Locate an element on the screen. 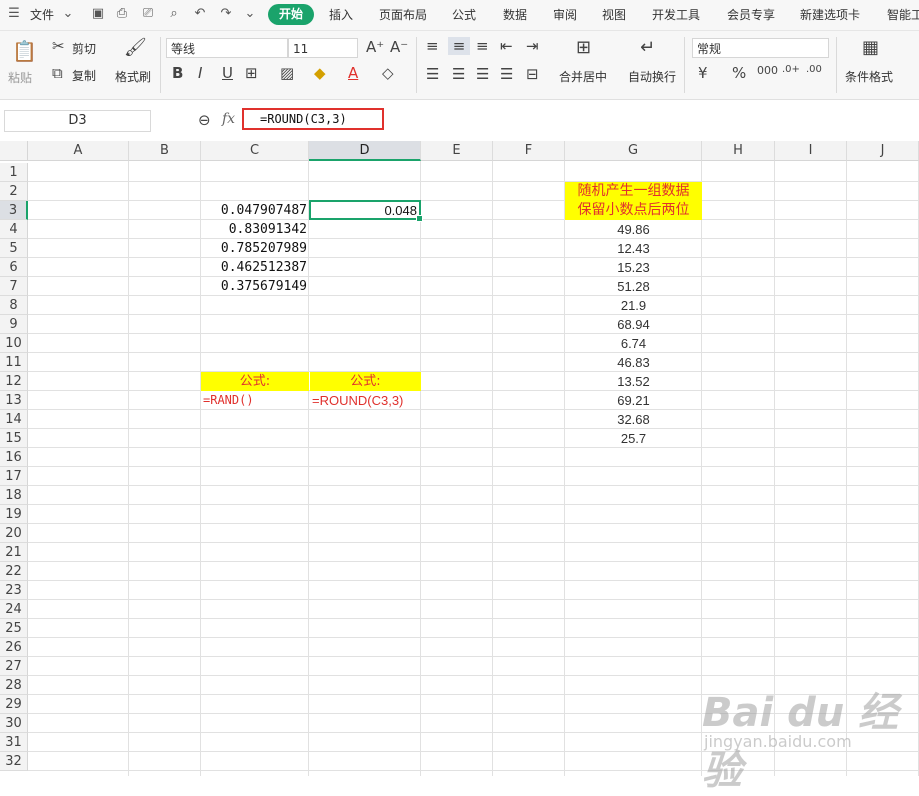  redo-icon: ↷ is located at coordinates (226, 14).